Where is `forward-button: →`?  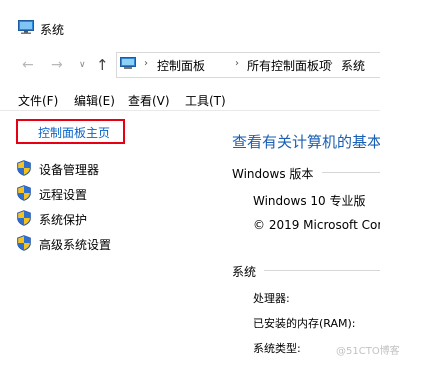
forward-button: → is located at coordinates (57, 65).